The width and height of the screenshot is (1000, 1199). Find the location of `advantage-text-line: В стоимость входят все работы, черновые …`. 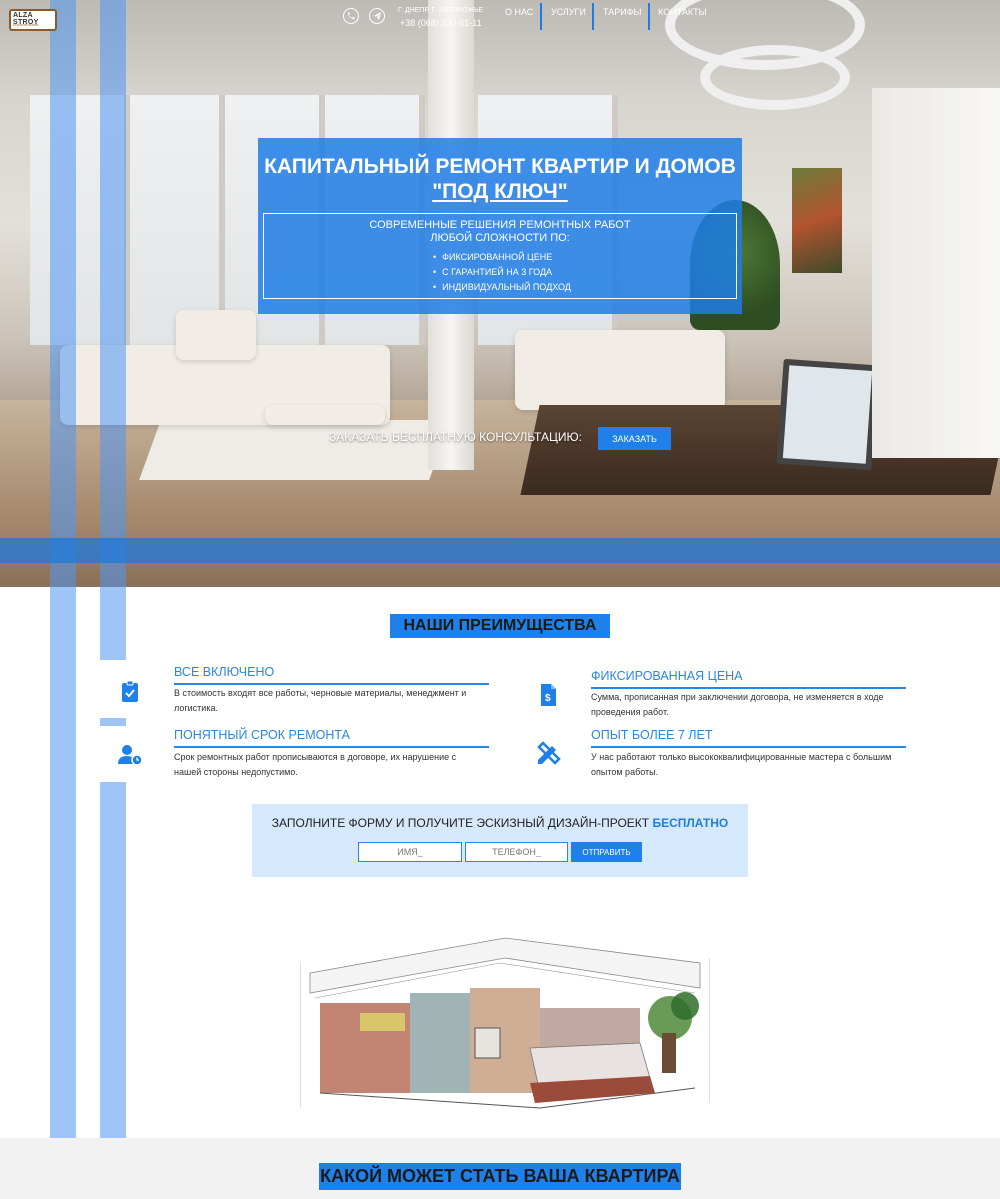

advantage-text-line: В стоимость входят все работы, черновые … is located at coordinates (320, 693).